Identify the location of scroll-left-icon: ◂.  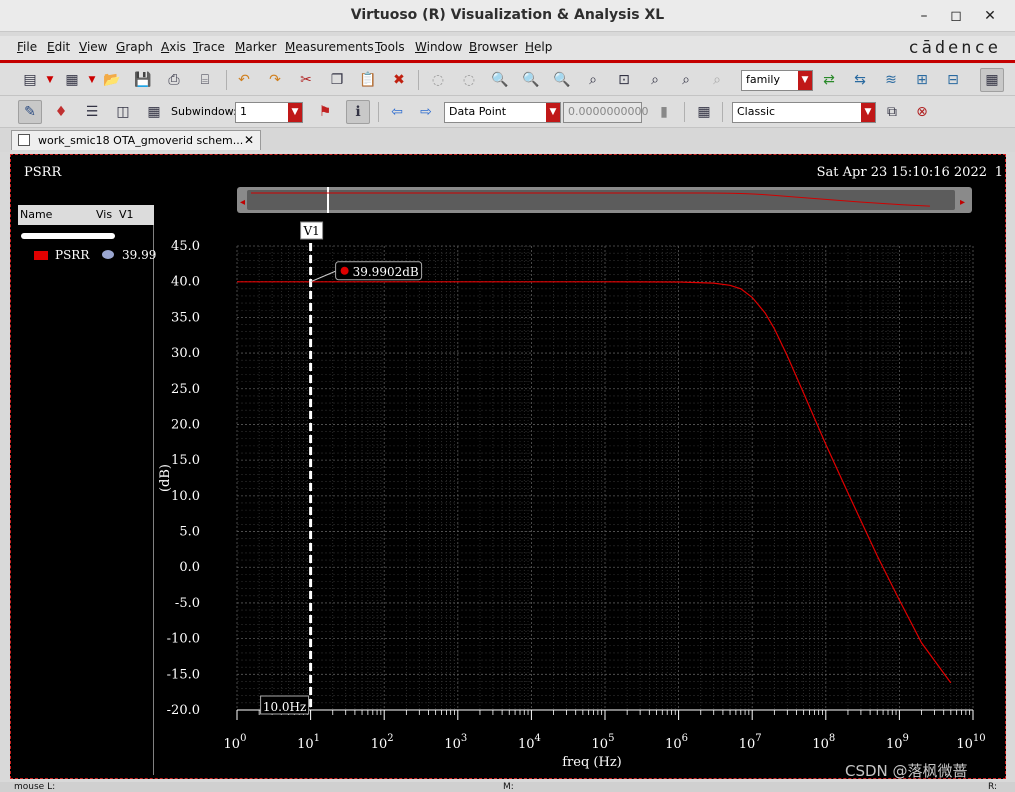
(242, 202).